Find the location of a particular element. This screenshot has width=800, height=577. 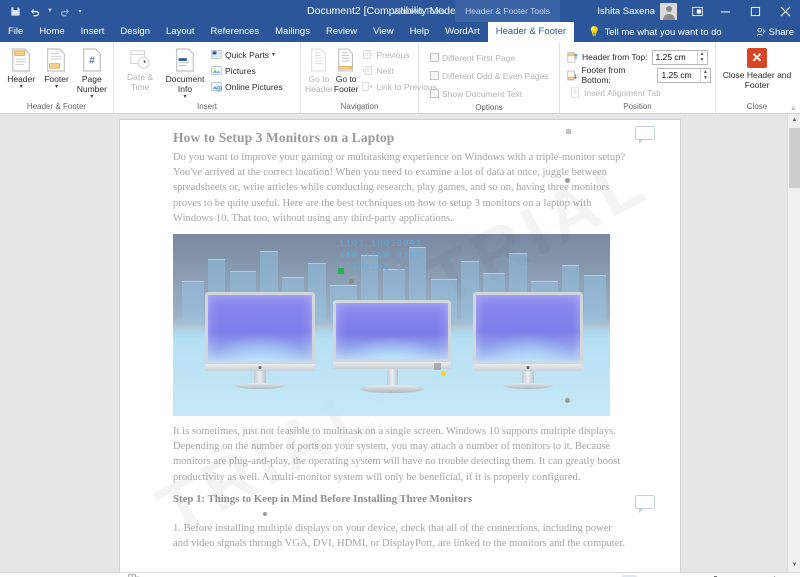

quick-parts-button: Quick Parts ▾ is located at coordinates (247, 54).